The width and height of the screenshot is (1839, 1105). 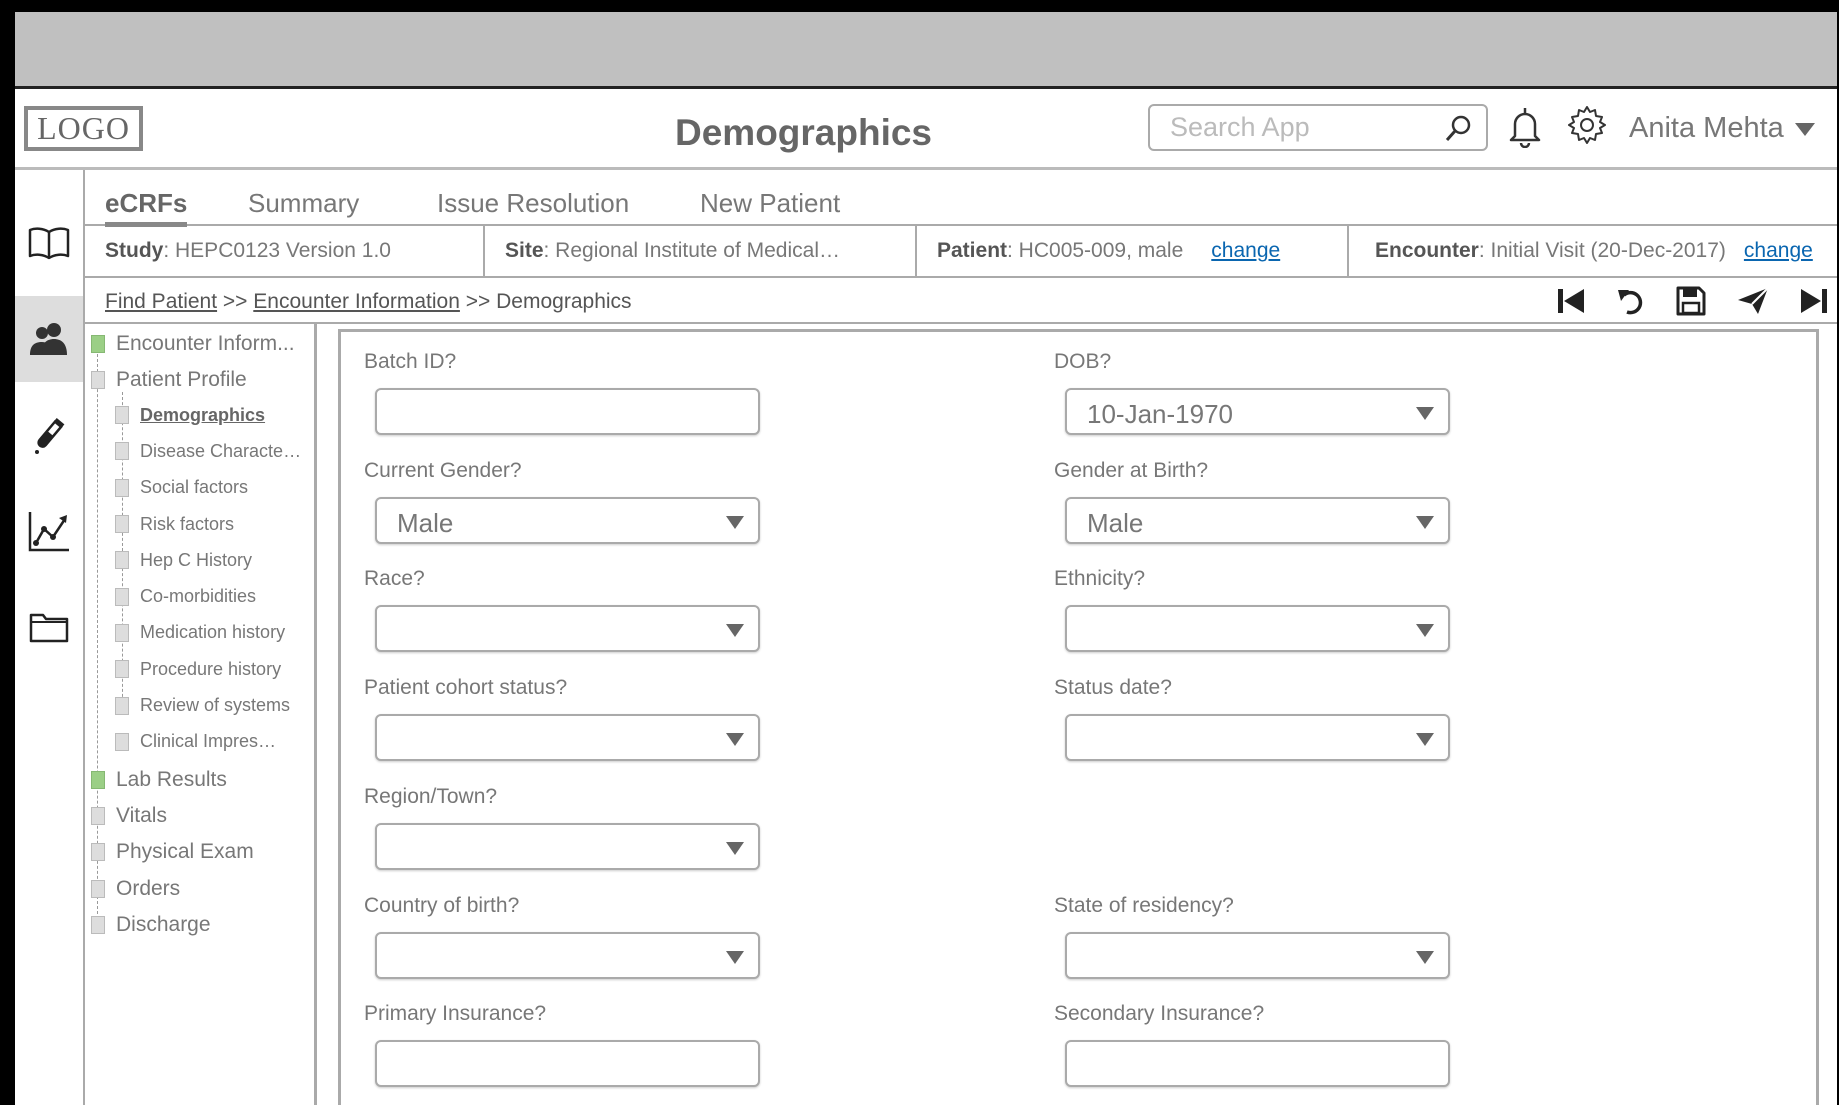 I want to click on tree-item-medication-history: Medication history, so click(x=213, y=632).